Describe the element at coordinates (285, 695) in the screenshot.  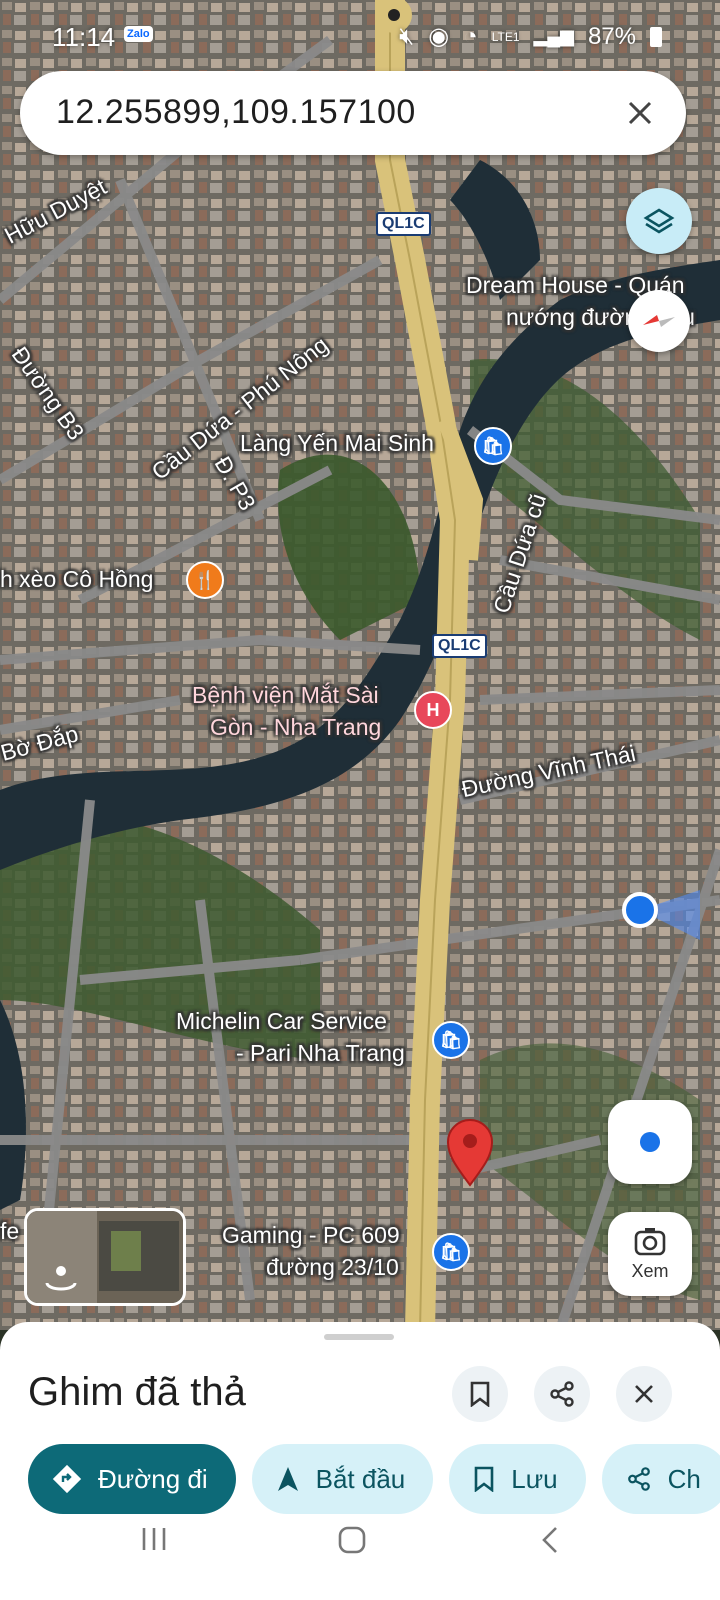
I see `poi-label: Bệnh viện Mắt Sài` at that location.